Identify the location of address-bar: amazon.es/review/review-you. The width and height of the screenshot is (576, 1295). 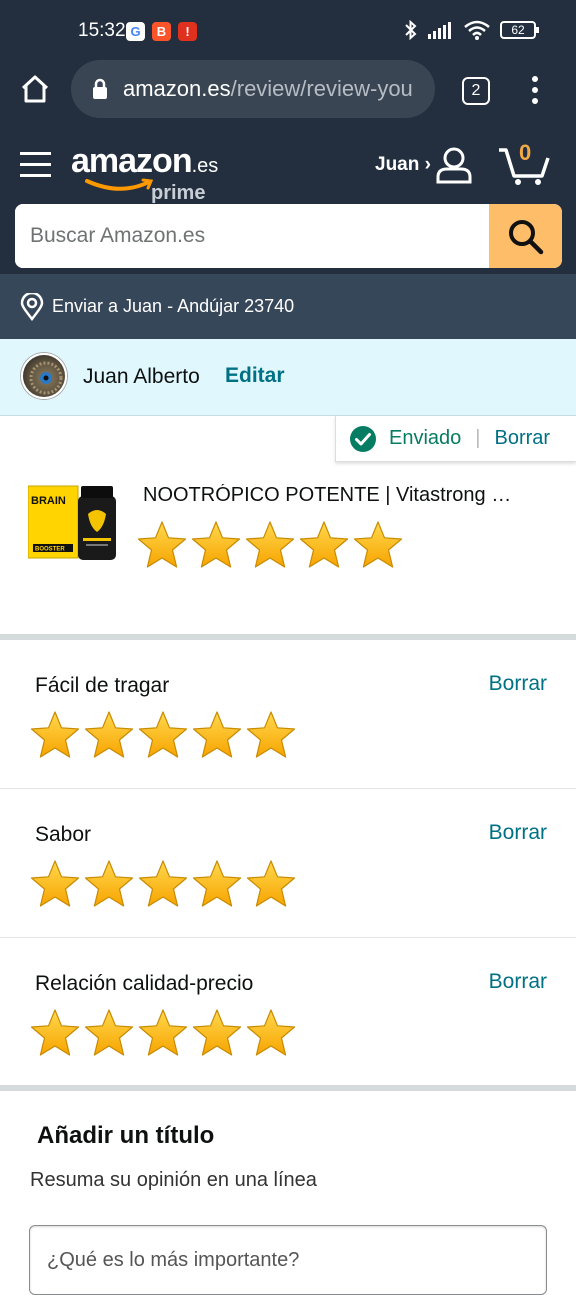
(253, 89).